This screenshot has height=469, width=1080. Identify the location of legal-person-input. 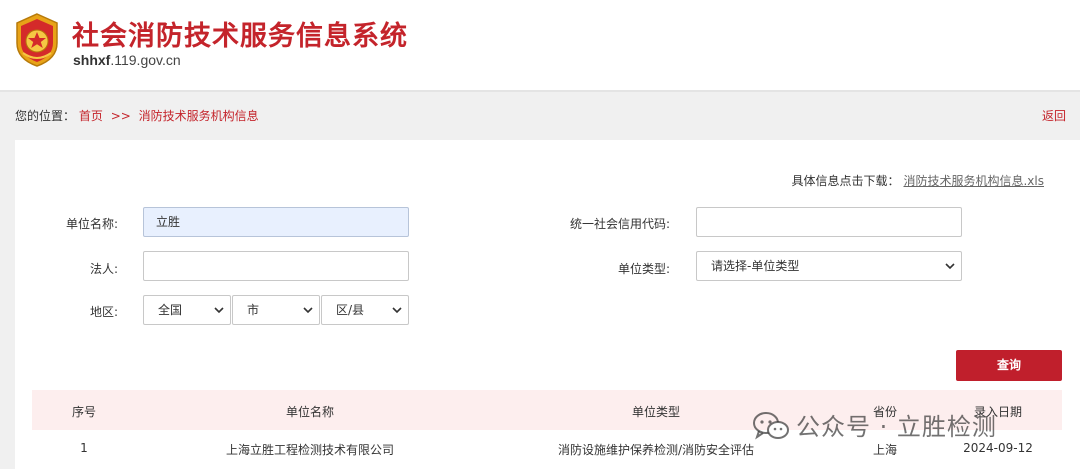
(276, 266).